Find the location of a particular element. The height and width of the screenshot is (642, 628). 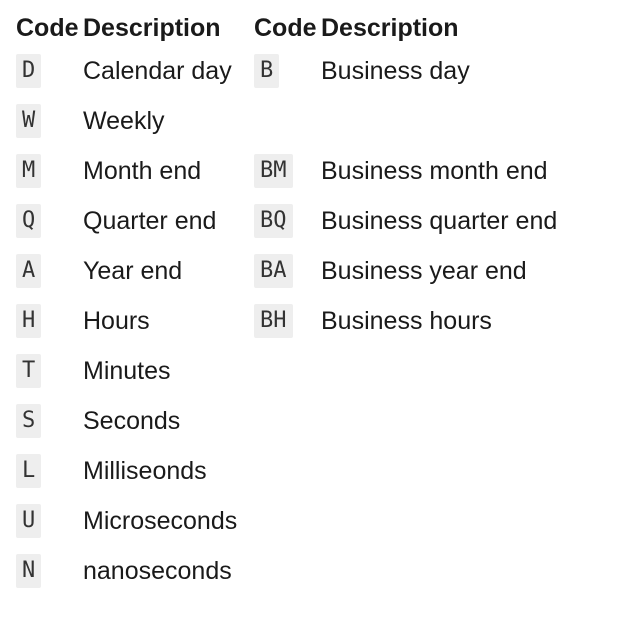

description-cell: Quarter end is located at coordinates (150, 220).